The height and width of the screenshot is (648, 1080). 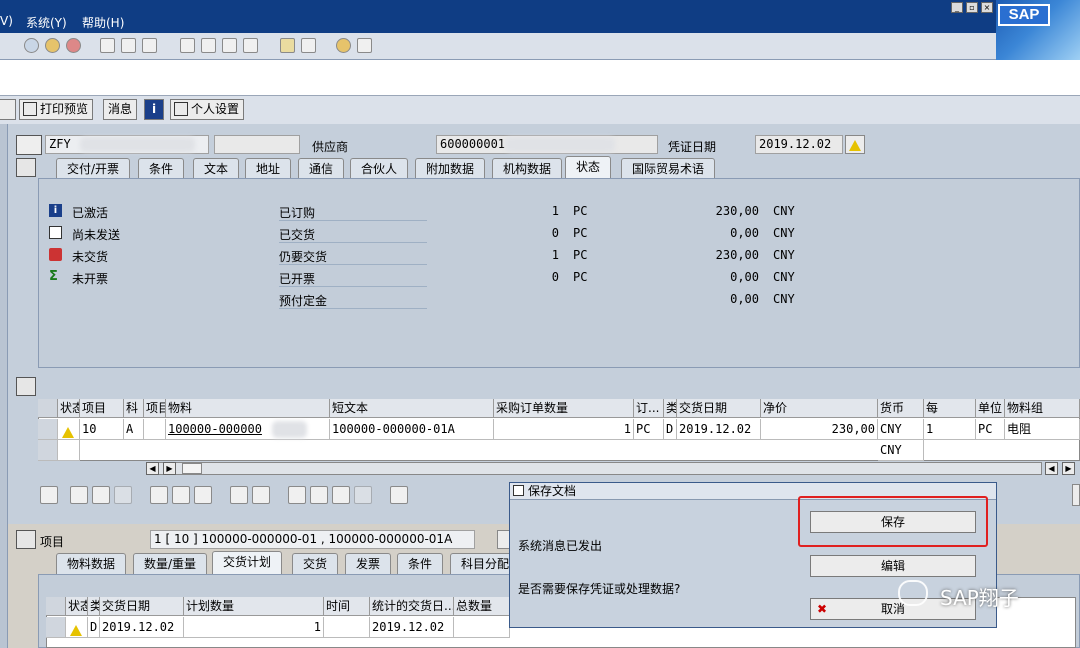 I want to click on col-header: 物料, so click(x=248, y=408).